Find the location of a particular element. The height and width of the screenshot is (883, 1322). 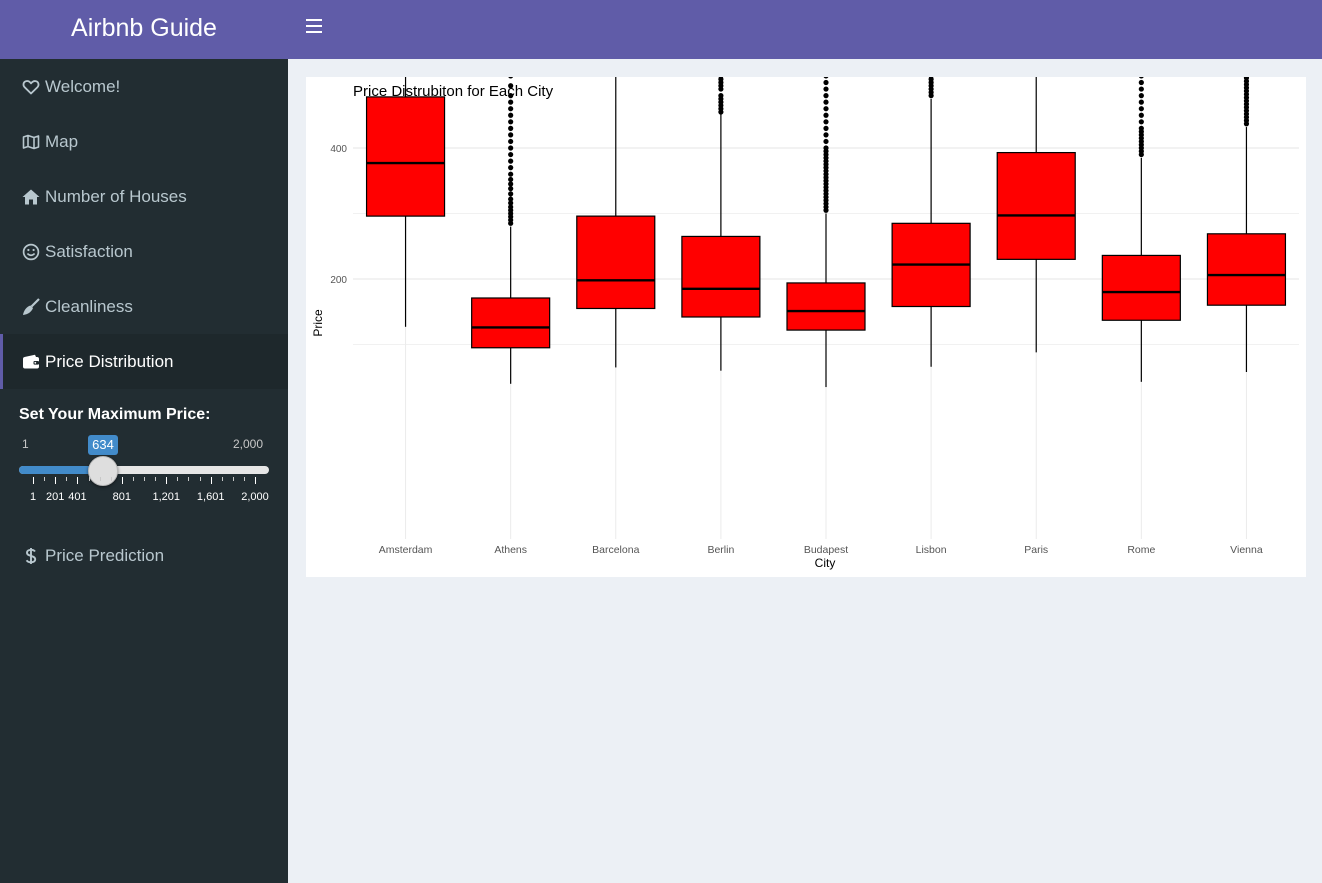

sidebar-item-number-of-houses: Number of Houses is located at coordinates (144, 196).